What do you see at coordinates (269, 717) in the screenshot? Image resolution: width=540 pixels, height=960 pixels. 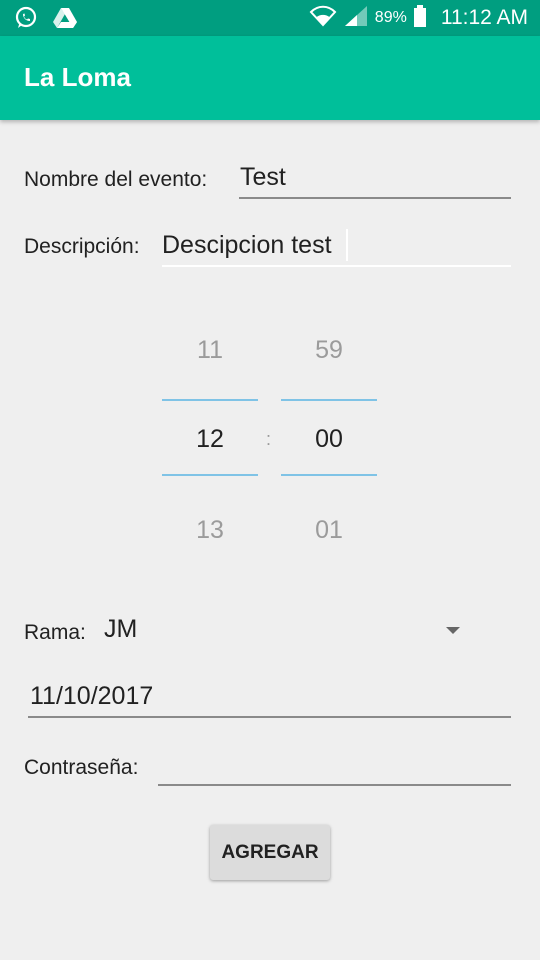 I see `date-underline` at bounding box center [269, 717].